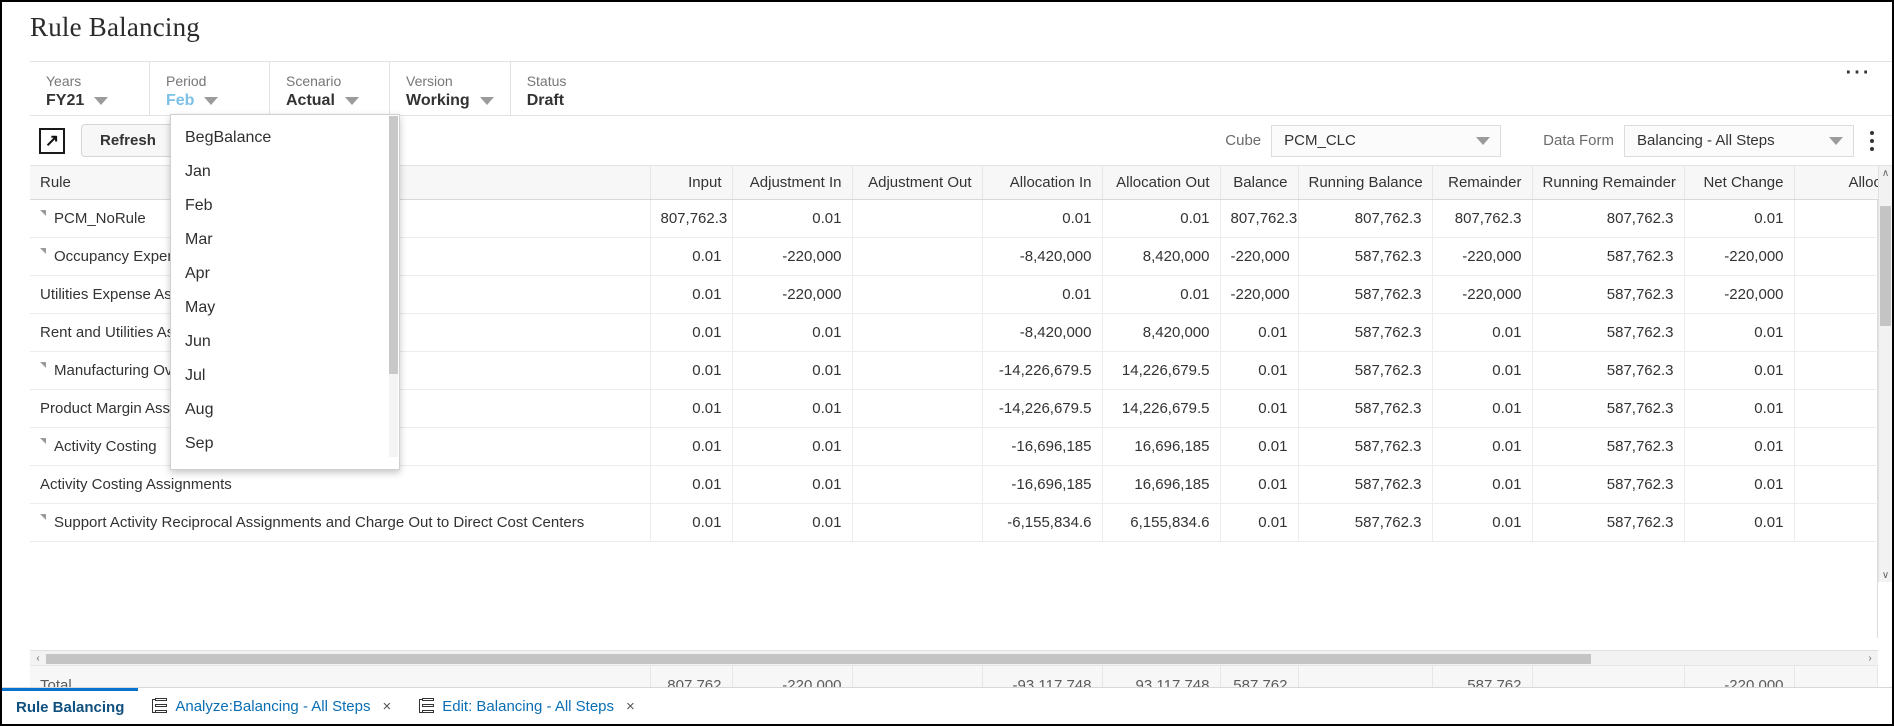 Image resolution: width=1894 pixels, height=726 pixels. Describe the element at coordinates (792, 183) in the screenshot. I see `grid-column-header: Adjustment In` at that location.